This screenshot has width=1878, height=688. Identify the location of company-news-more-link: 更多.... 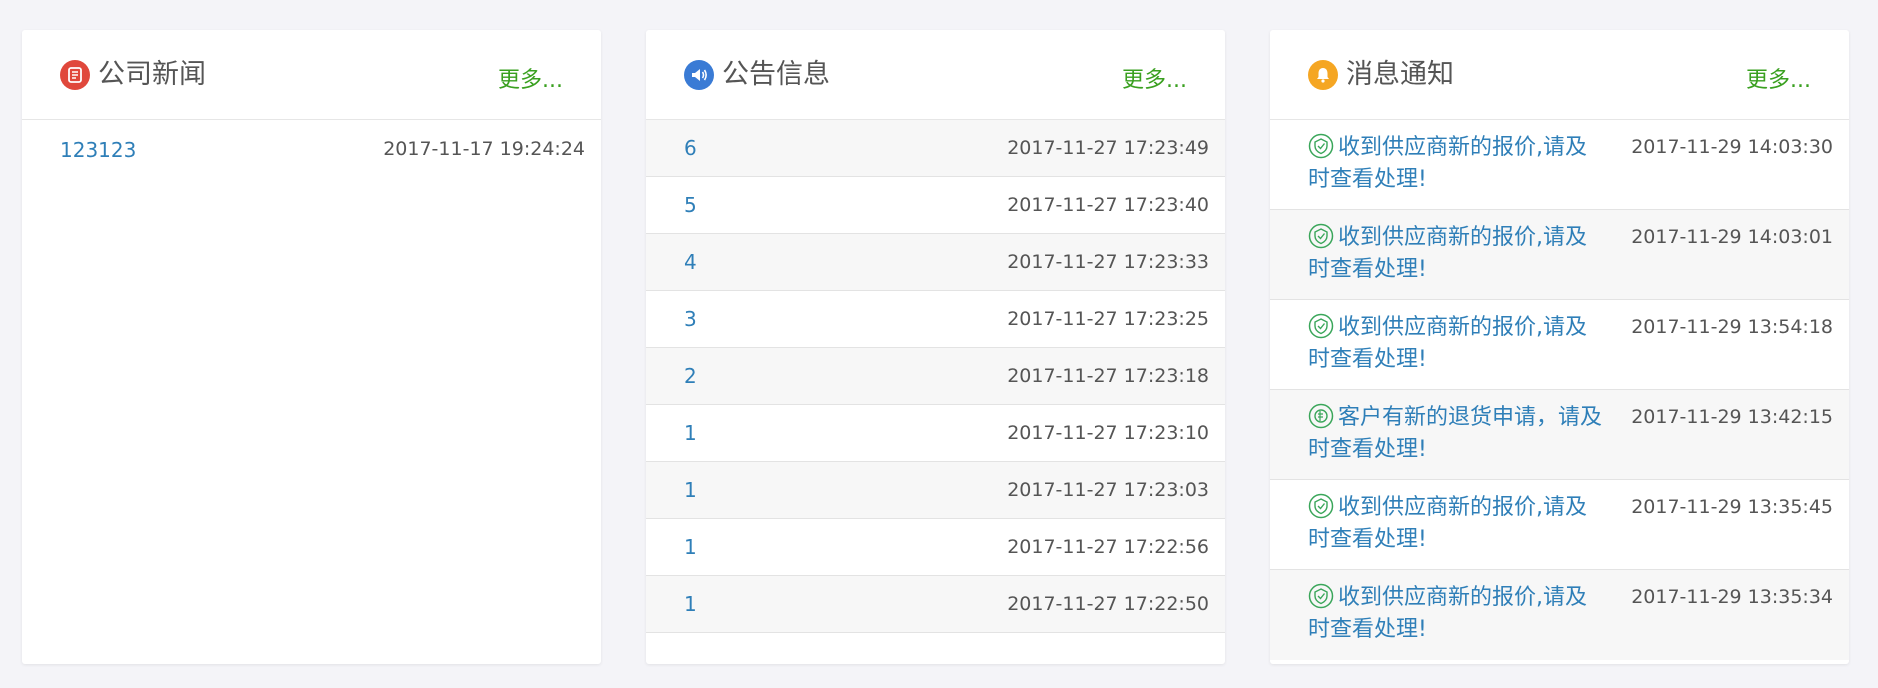
(530, 78).